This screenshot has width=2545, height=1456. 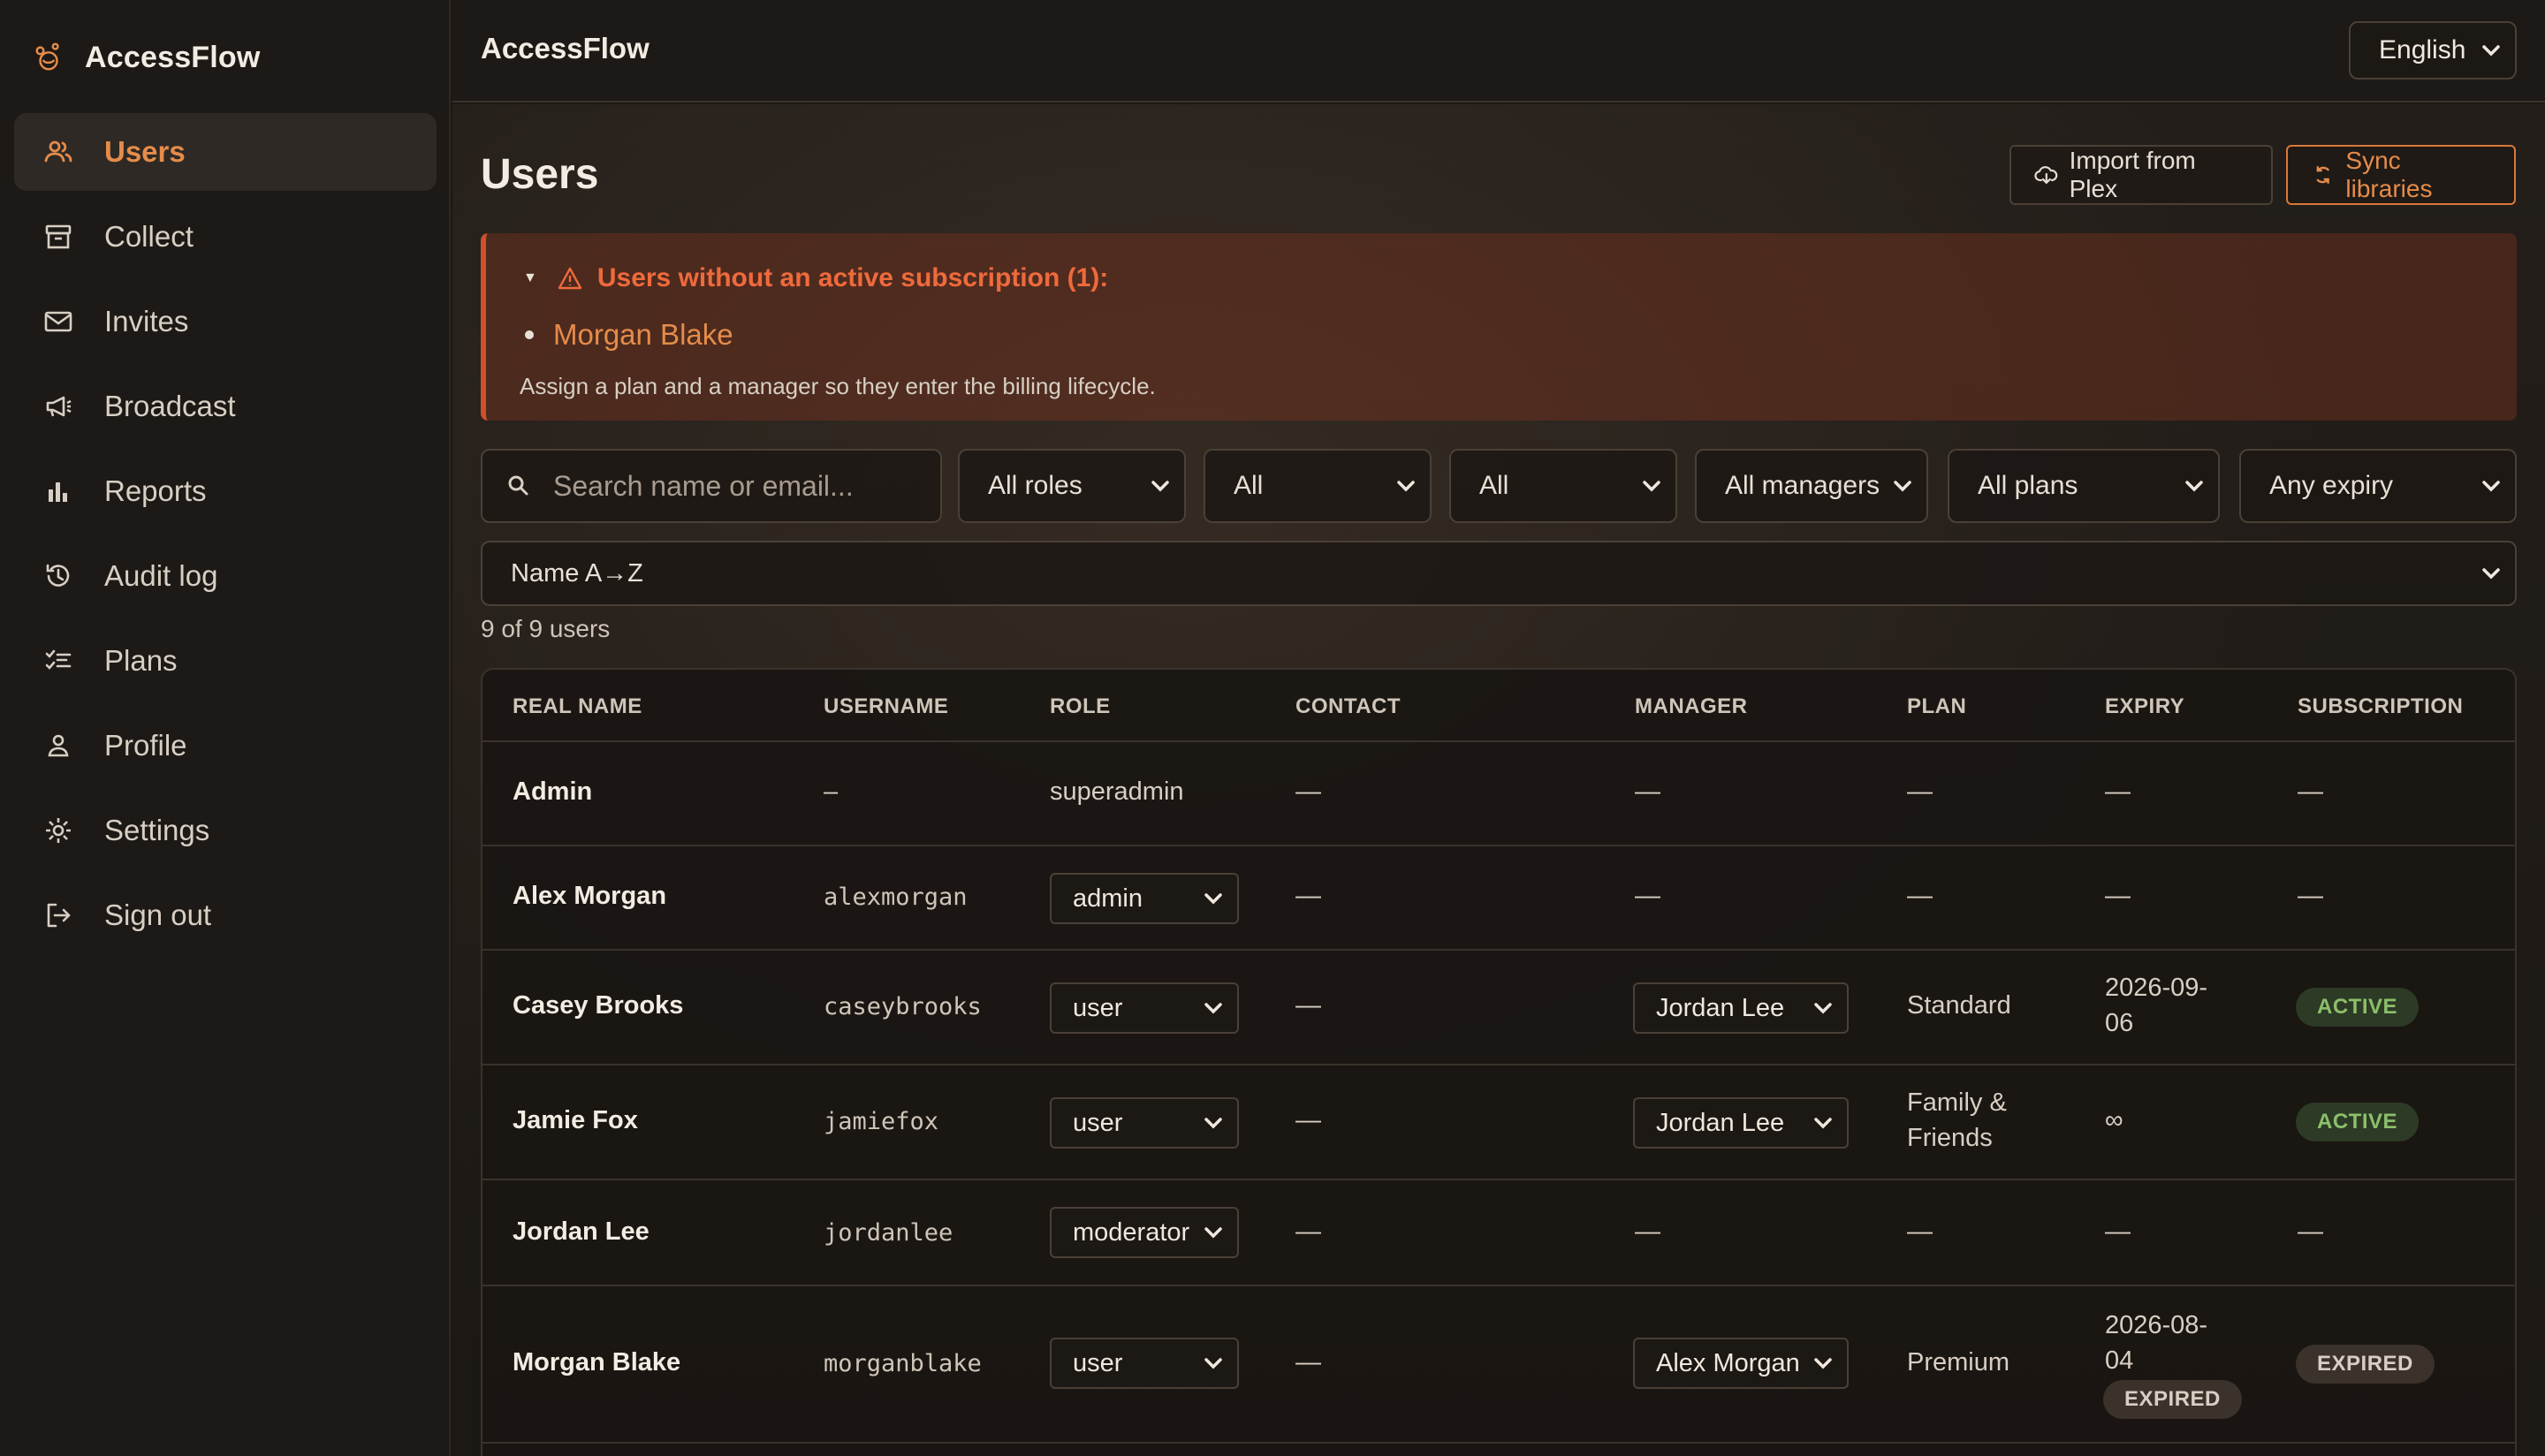 I want to click on alert-list-item: Morgan Blake, so click(x=629, y=335).